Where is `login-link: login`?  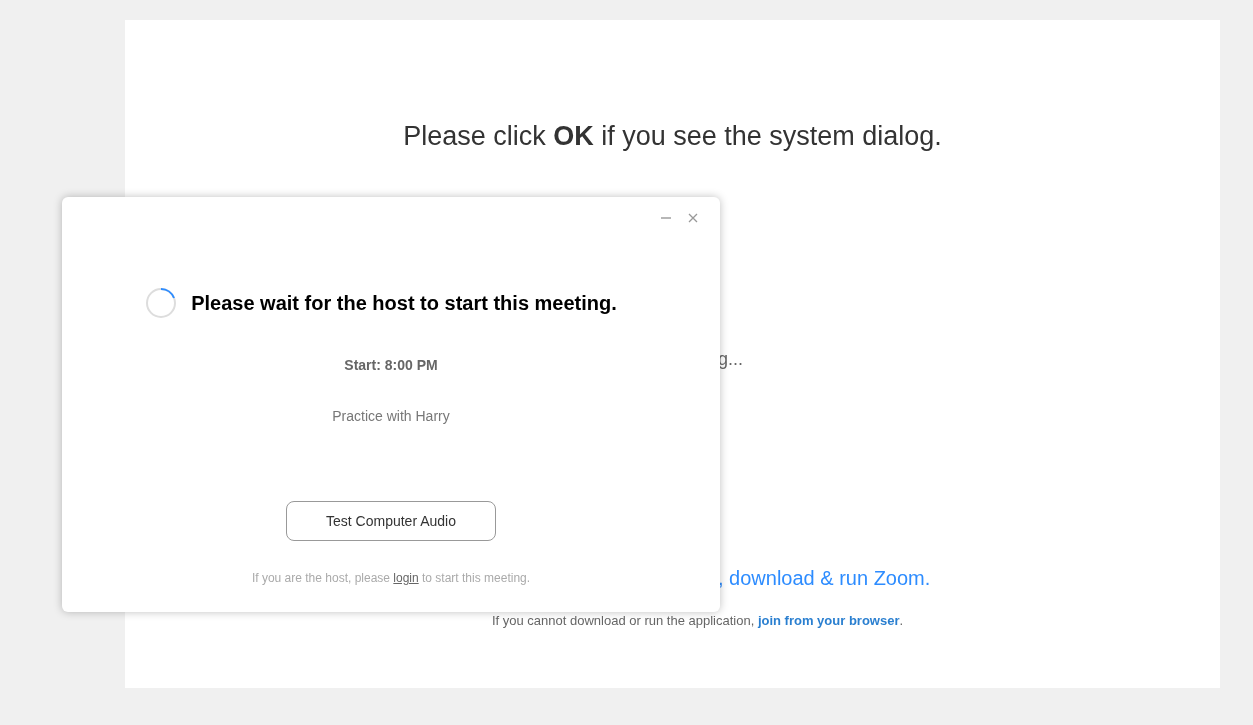
login-link: login is located at coordinates (406, 578).